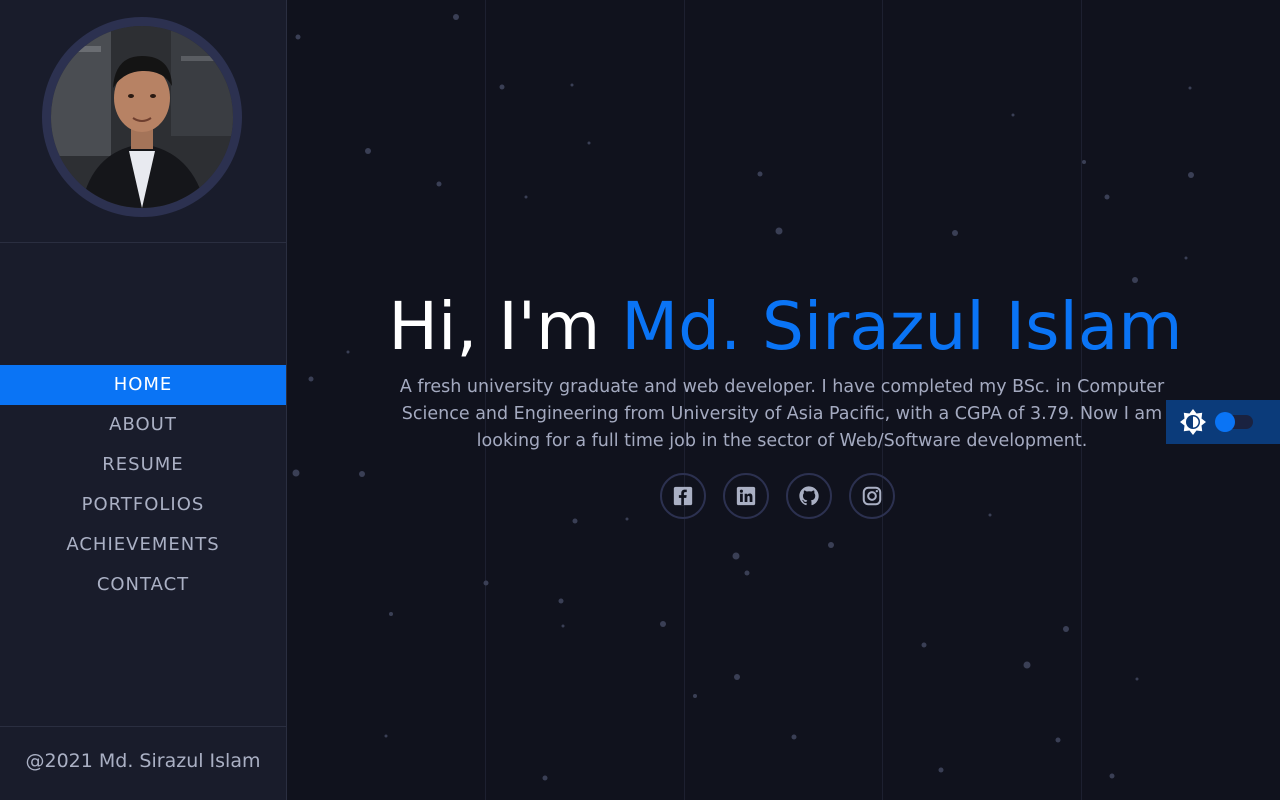 This screenshot has height=800, width=1280. What do you see at coordinates (143, 425) in the screenshot?
I see `nav-item-about: ABOUT` at bounding box center [143, 425].